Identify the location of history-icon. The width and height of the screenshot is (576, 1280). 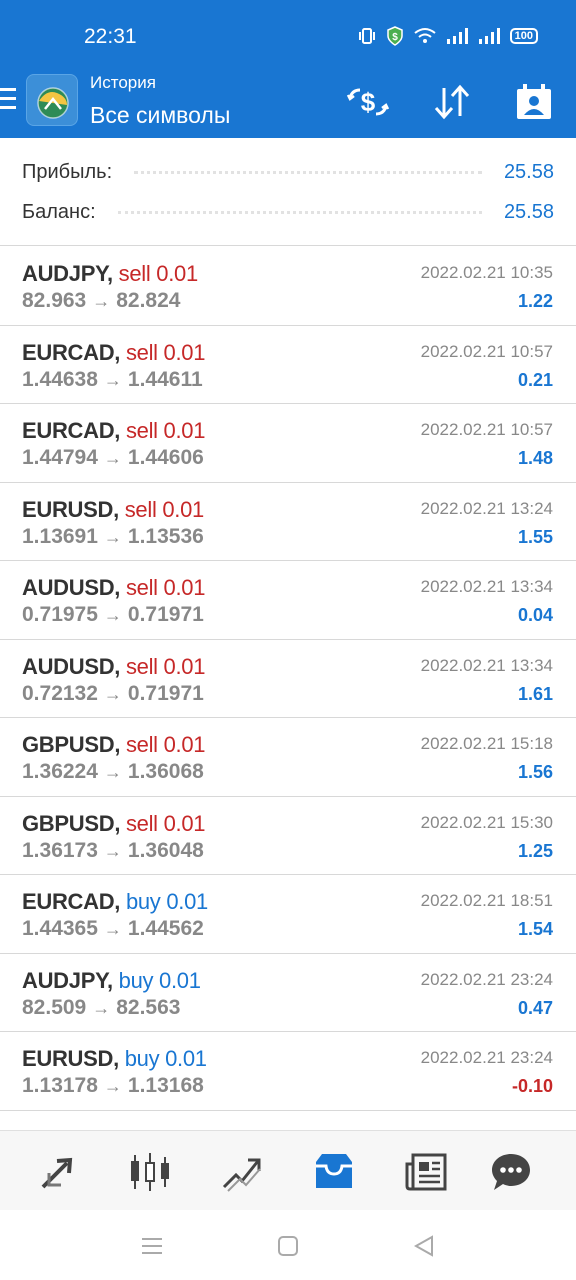
(334, 1171).